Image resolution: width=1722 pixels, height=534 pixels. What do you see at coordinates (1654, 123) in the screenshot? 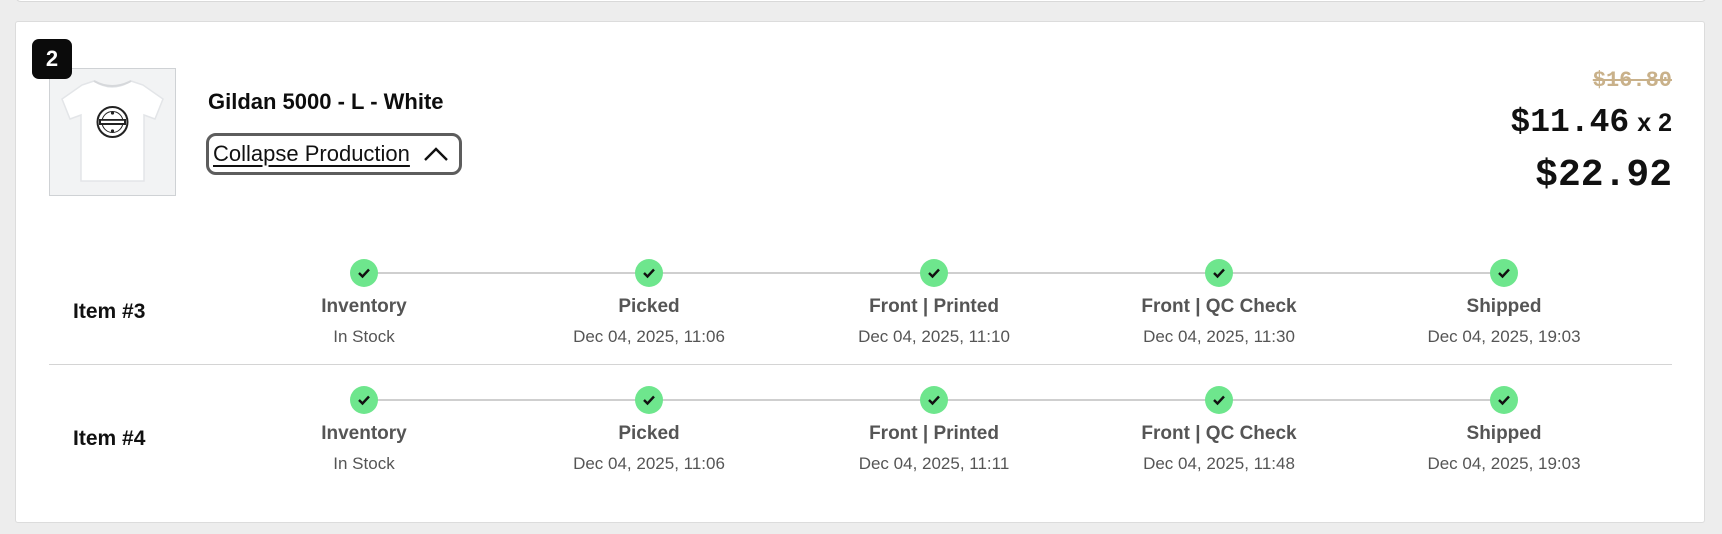
I see `quantity: x 2` at bounding box center [1654, 123].